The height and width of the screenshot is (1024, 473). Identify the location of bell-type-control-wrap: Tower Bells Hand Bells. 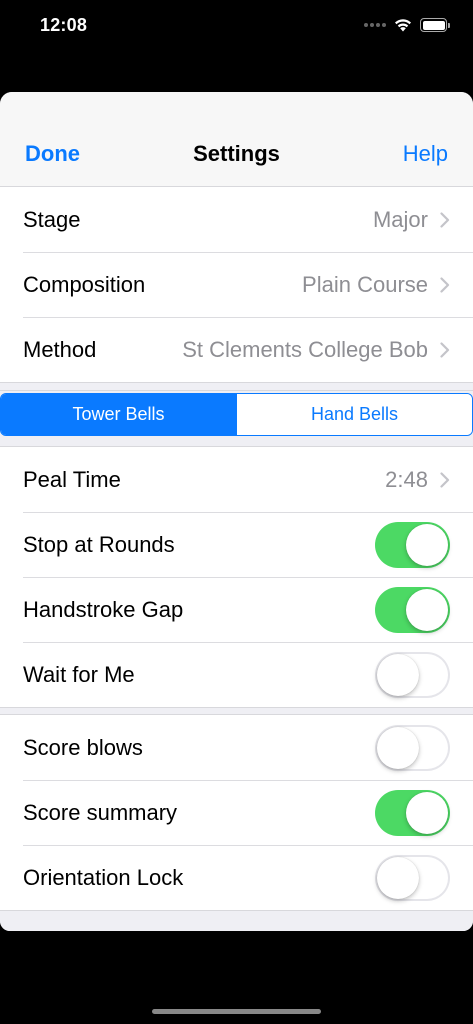
(236, 418).